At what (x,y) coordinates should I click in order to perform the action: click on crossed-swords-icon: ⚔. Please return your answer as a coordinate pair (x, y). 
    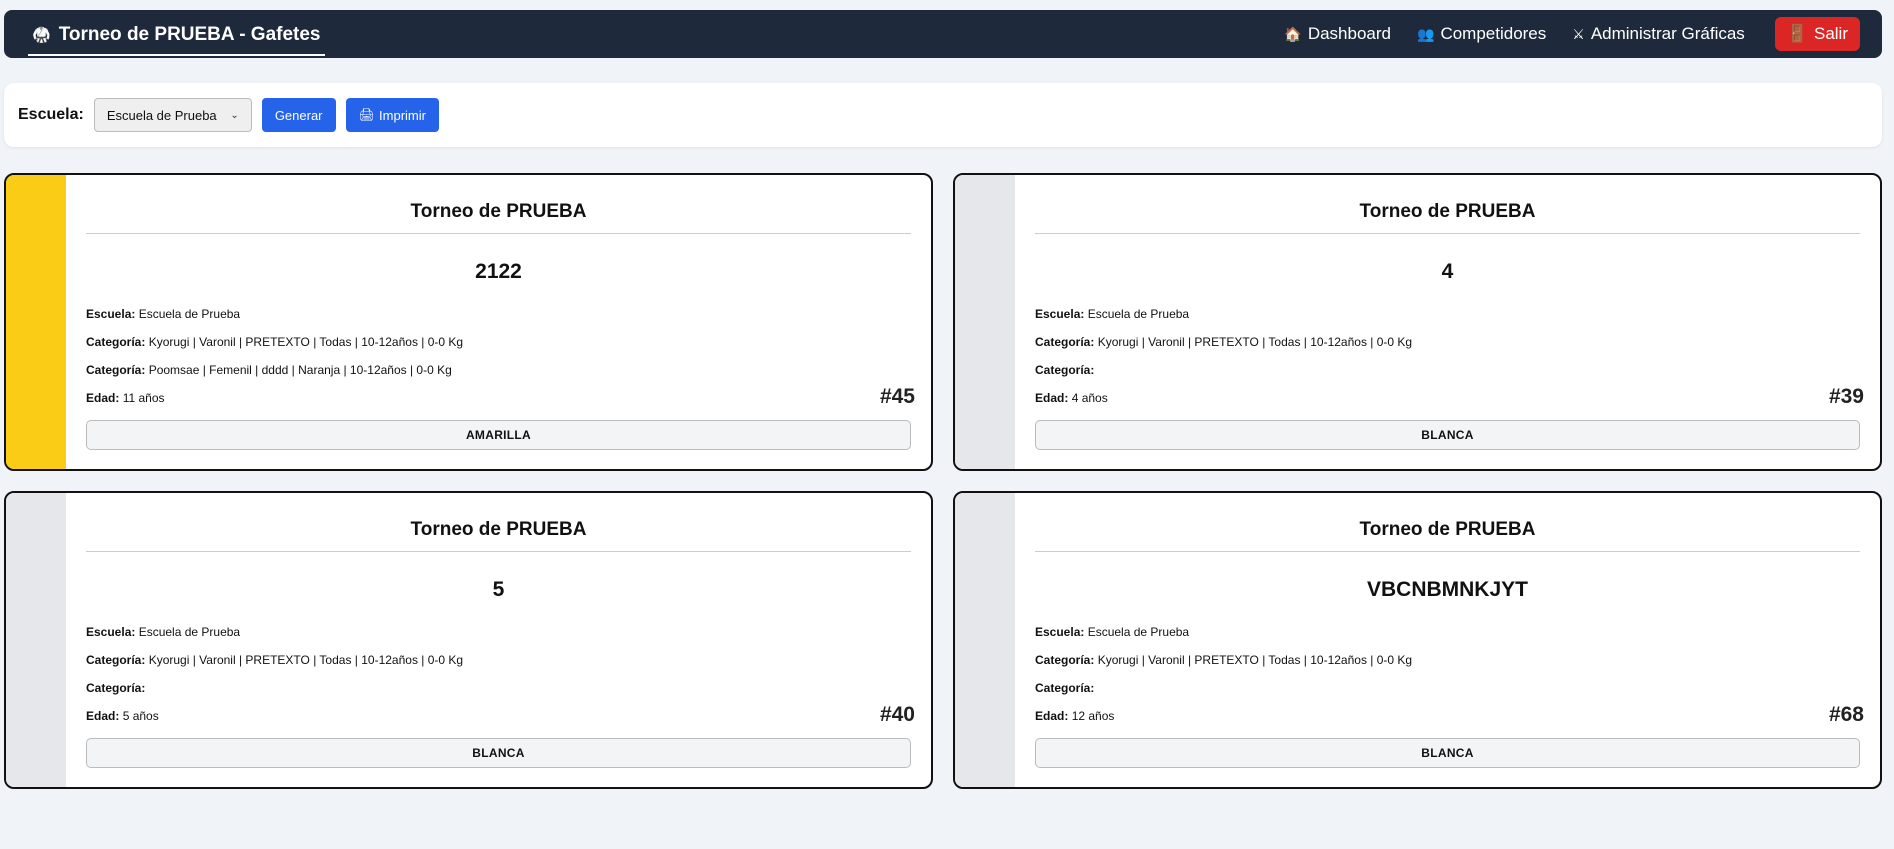
    Looking at the image, I should click on (1578, 33).